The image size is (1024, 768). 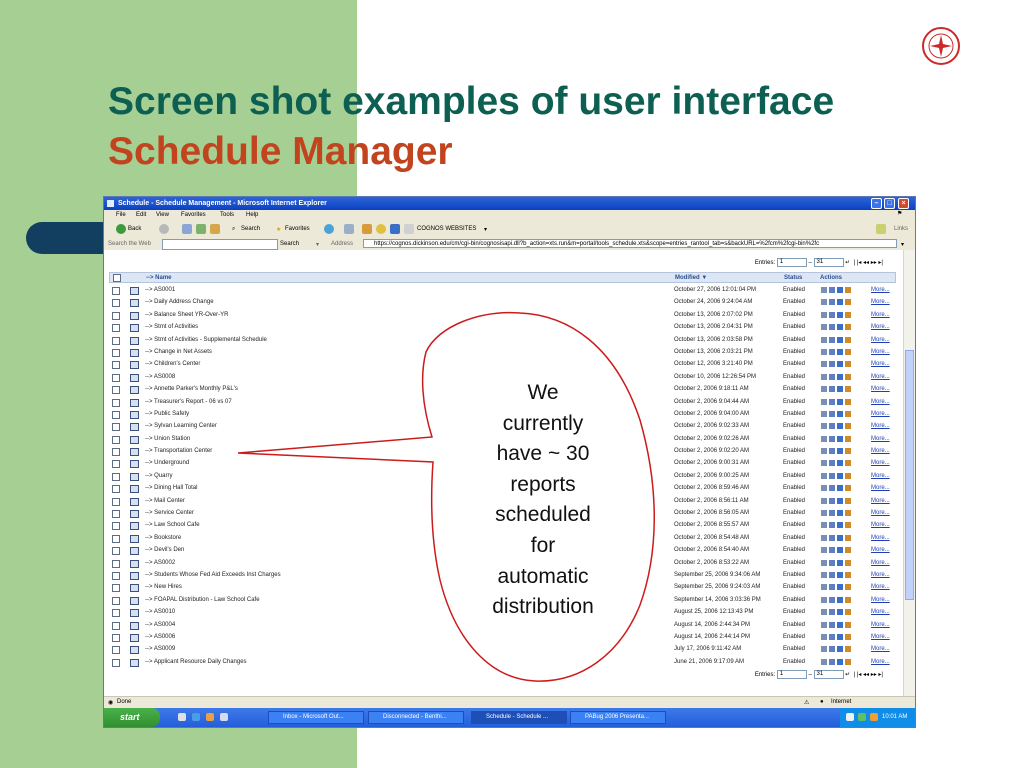 I want to click on callout-line: distribution, so click(x=543, y=607).